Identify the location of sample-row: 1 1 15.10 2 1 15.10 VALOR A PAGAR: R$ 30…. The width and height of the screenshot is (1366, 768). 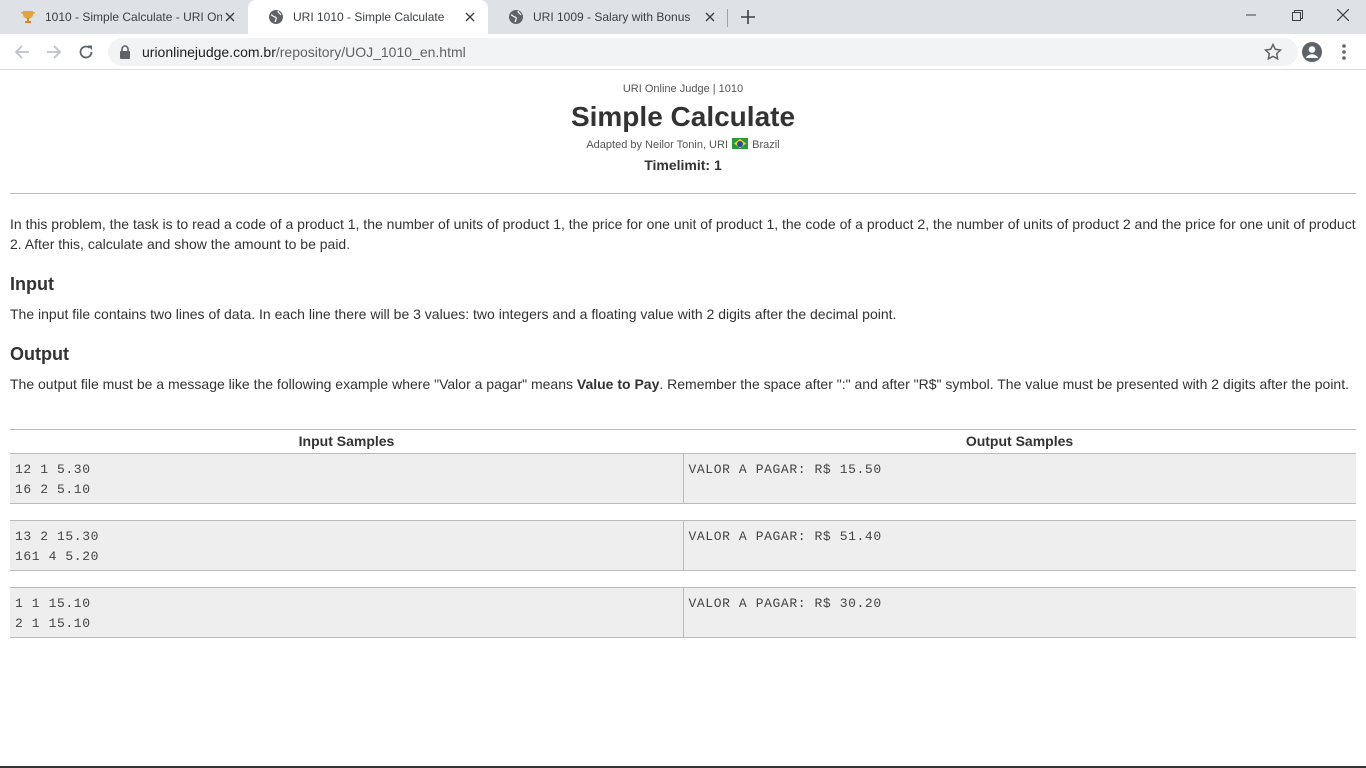
(683, 612).